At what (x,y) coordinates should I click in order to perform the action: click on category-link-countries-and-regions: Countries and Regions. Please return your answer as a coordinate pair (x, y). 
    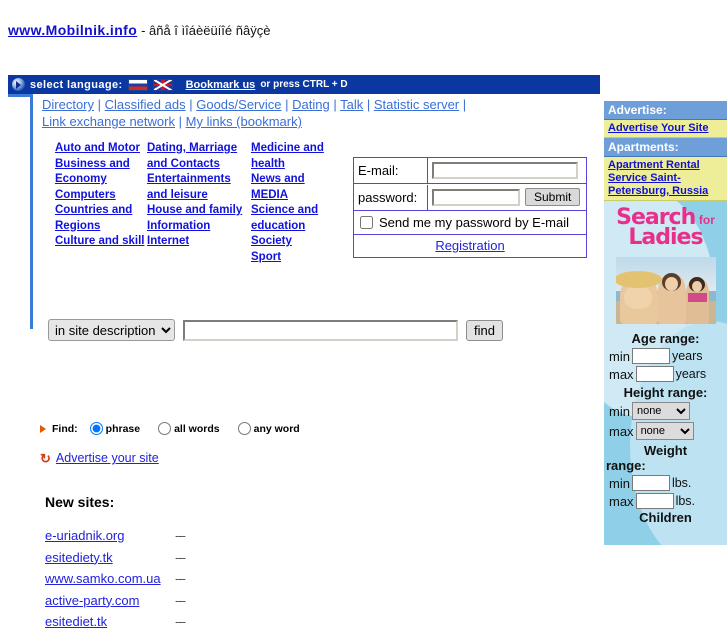
    Looking at the image, I should click on (101, 218).